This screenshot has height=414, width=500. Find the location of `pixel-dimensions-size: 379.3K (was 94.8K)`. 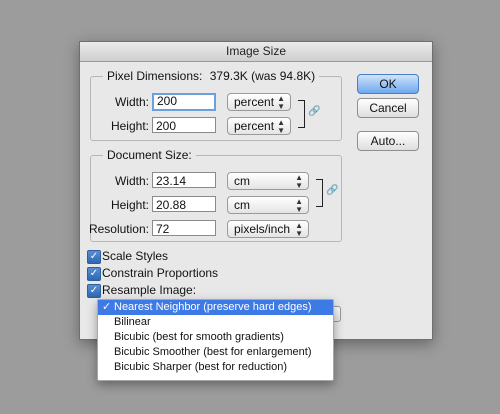

pixel-dimensions-size: 379.3K (was 94.8K) is located at coordinates (262, 76).